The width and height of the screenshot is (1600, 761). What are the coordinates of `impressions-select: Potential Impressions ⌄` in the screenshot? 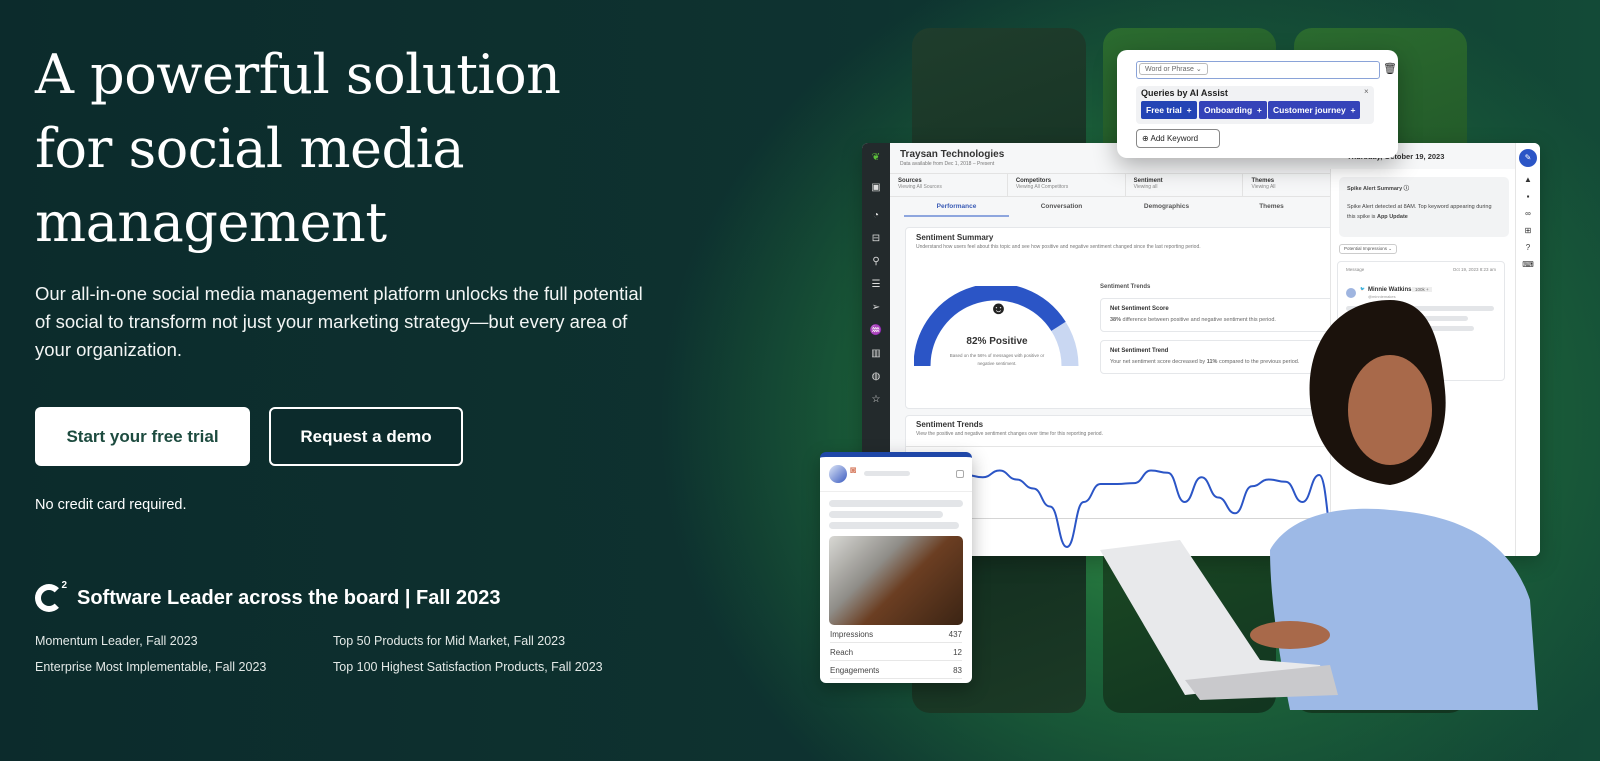 It's located at (1368, 249).